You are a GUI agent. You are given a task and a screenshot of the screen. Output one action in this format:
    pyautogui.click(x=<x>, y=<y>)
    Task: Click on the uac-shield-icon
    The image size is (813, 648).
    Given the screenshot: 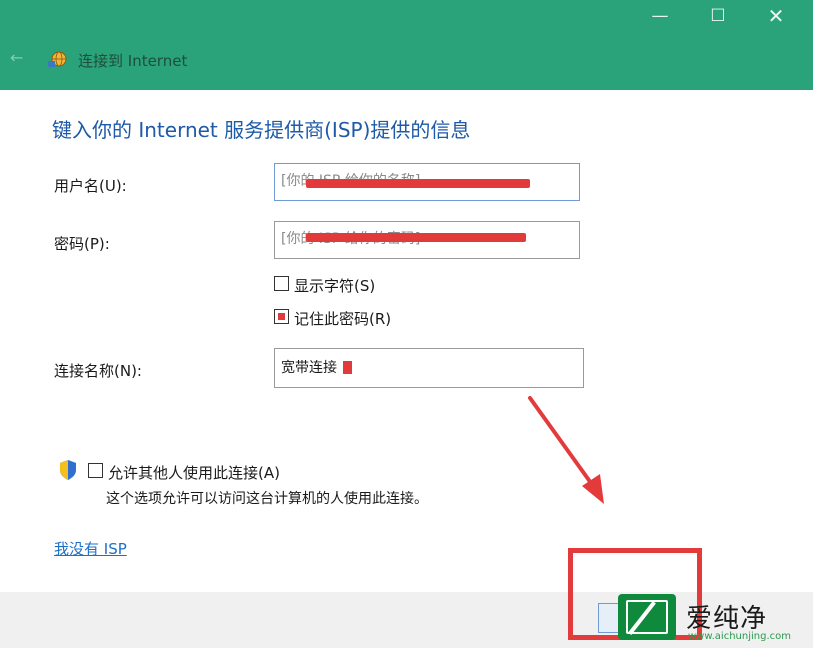 What is the action you would take?
    pyautogui.click(x=68, y=470)
    